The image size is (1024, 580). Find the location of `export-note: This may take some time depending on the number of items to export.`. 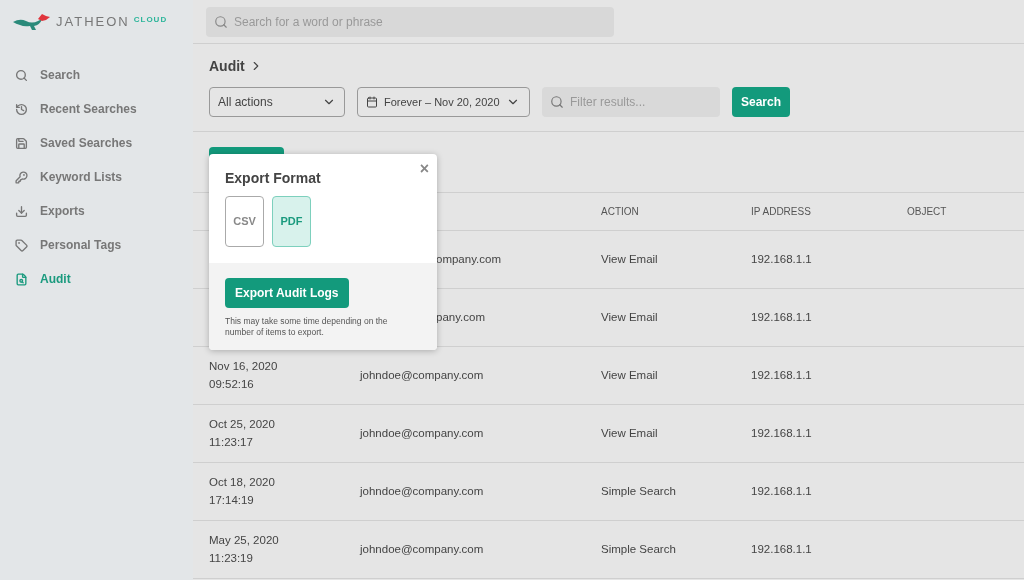

export-note: This may take some time depending on the number of items to export. is located at coordinates (307, 327).